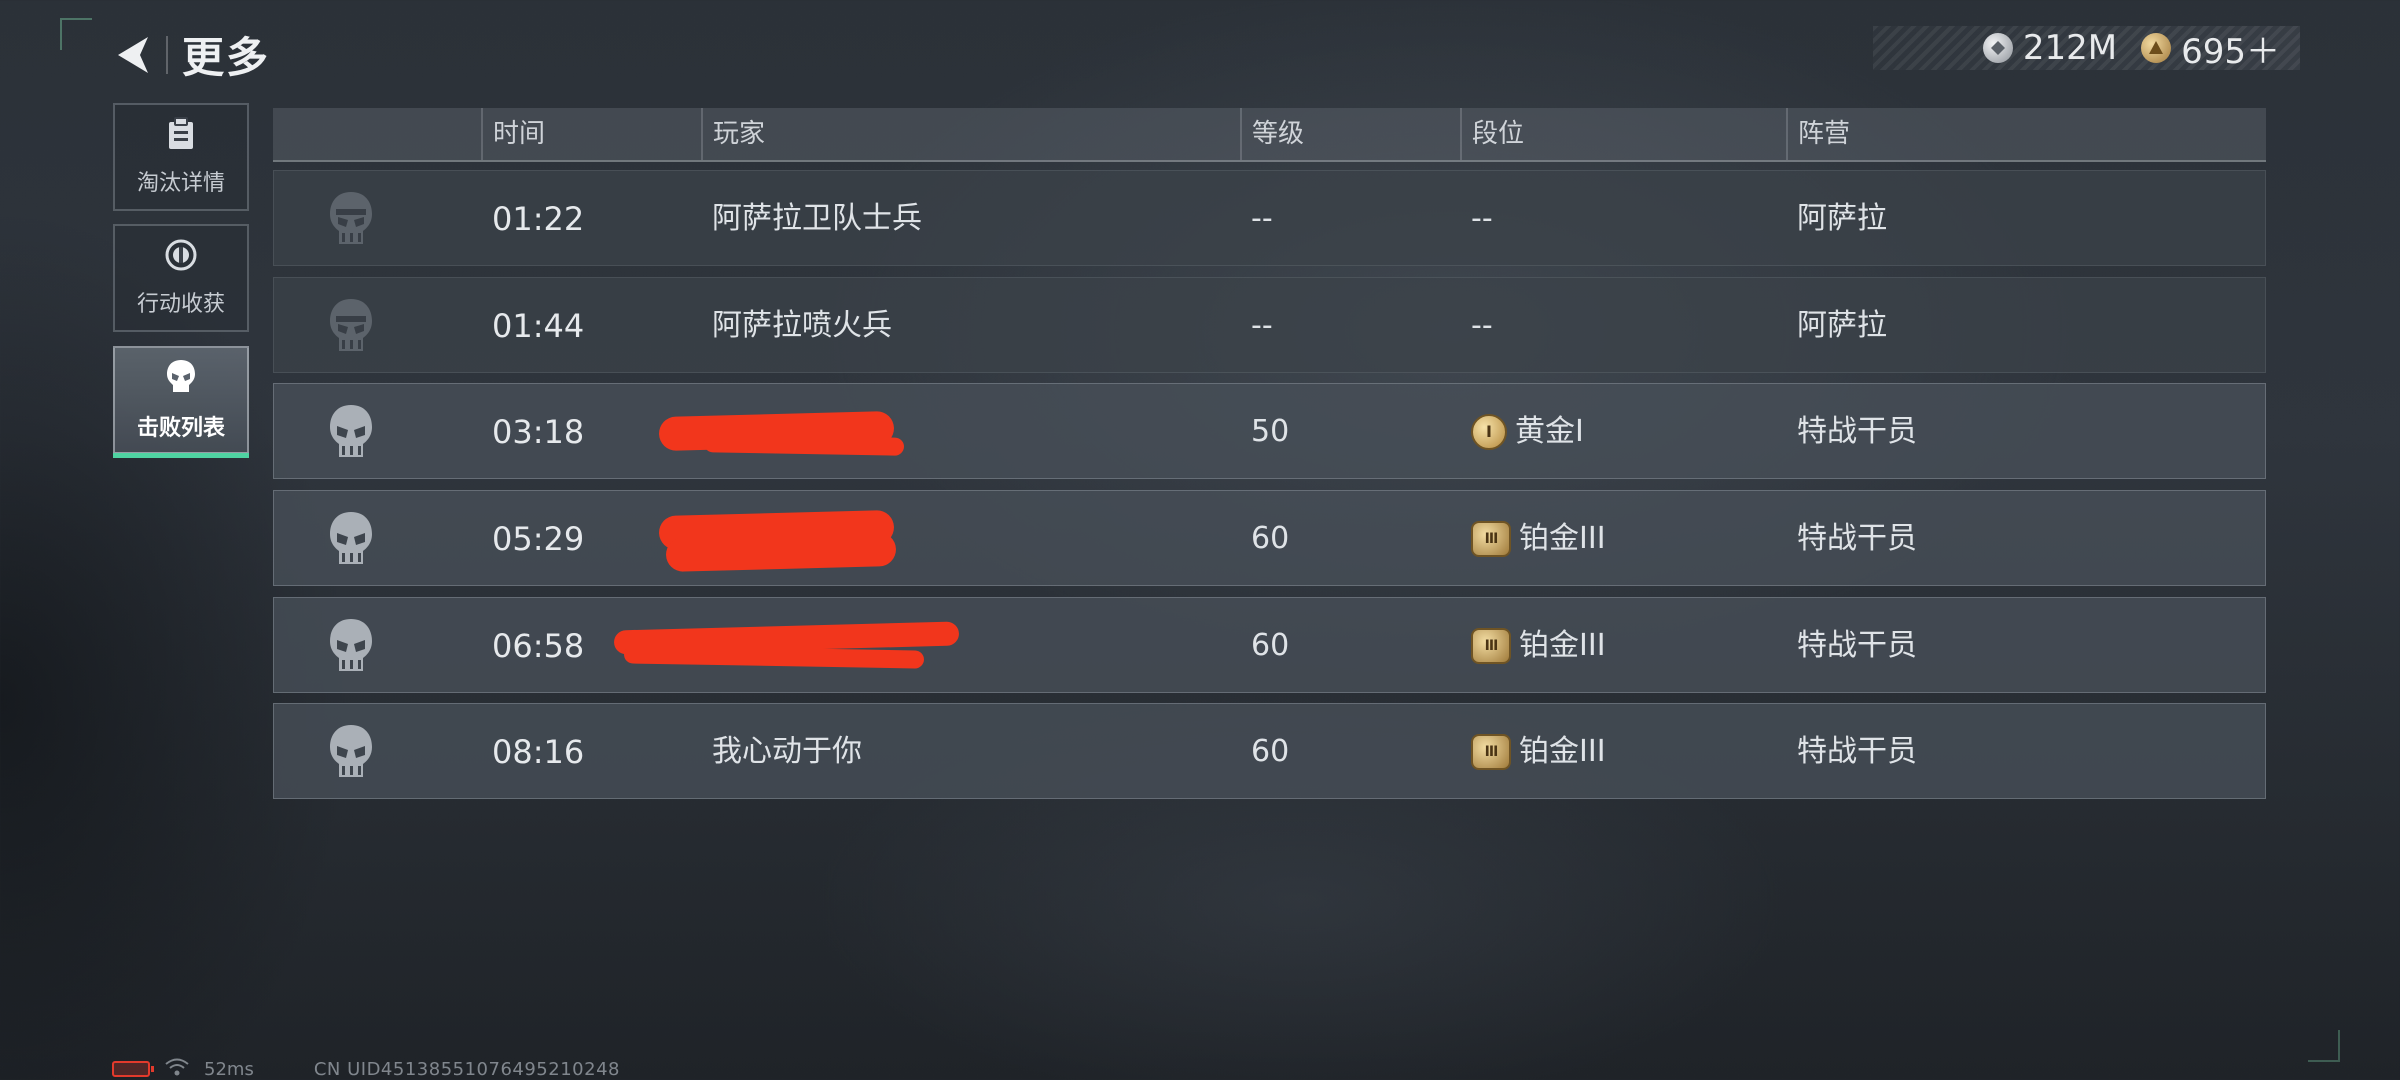  What do you see at coordinates (181, 402) in the screenshot?
I see `tab-kill-list: 击败列表` at bounding box center [181, 402].